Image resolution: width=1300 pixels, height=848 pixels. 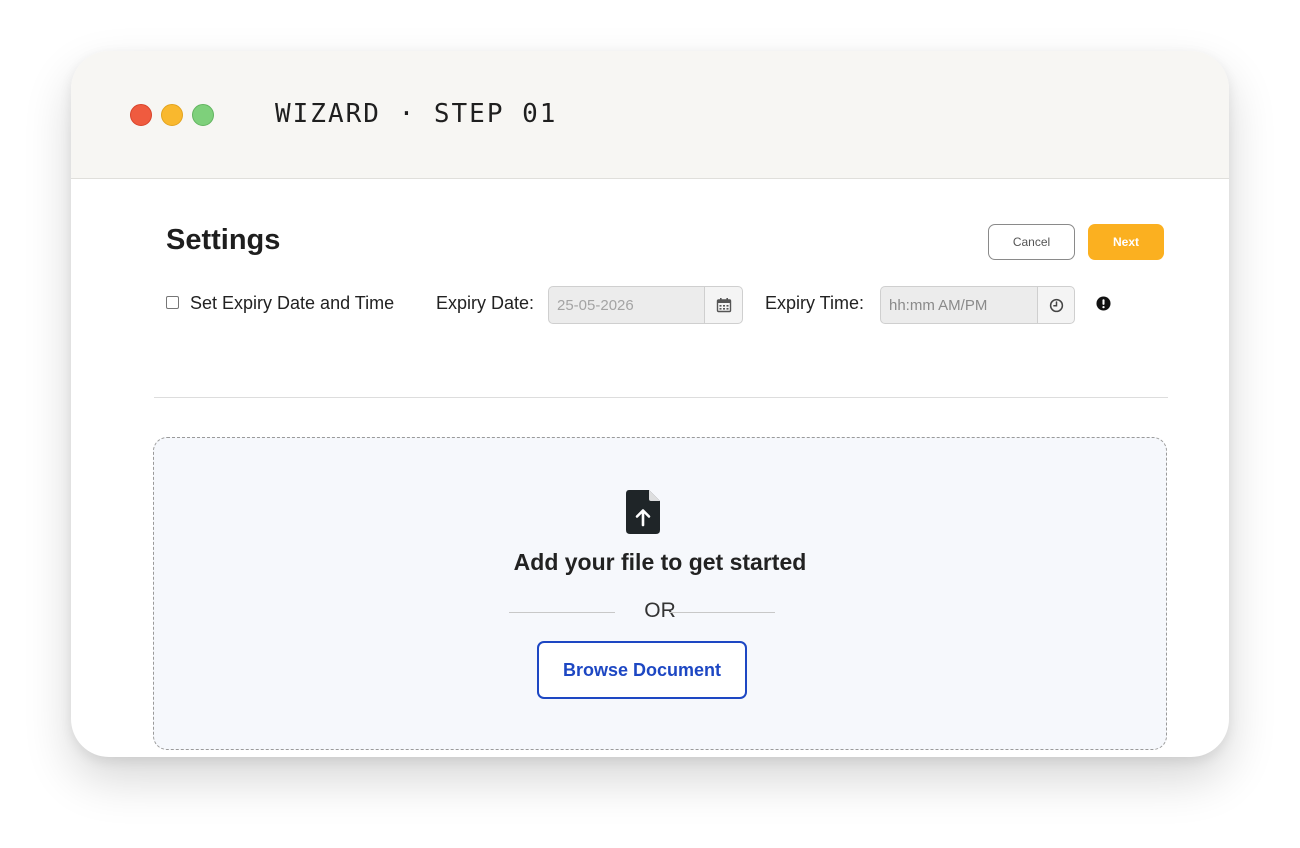 What do you see at coordinates (172, 302) in the screenshot?
I see `expiry-checkbox` at bounding box center [172, 302].